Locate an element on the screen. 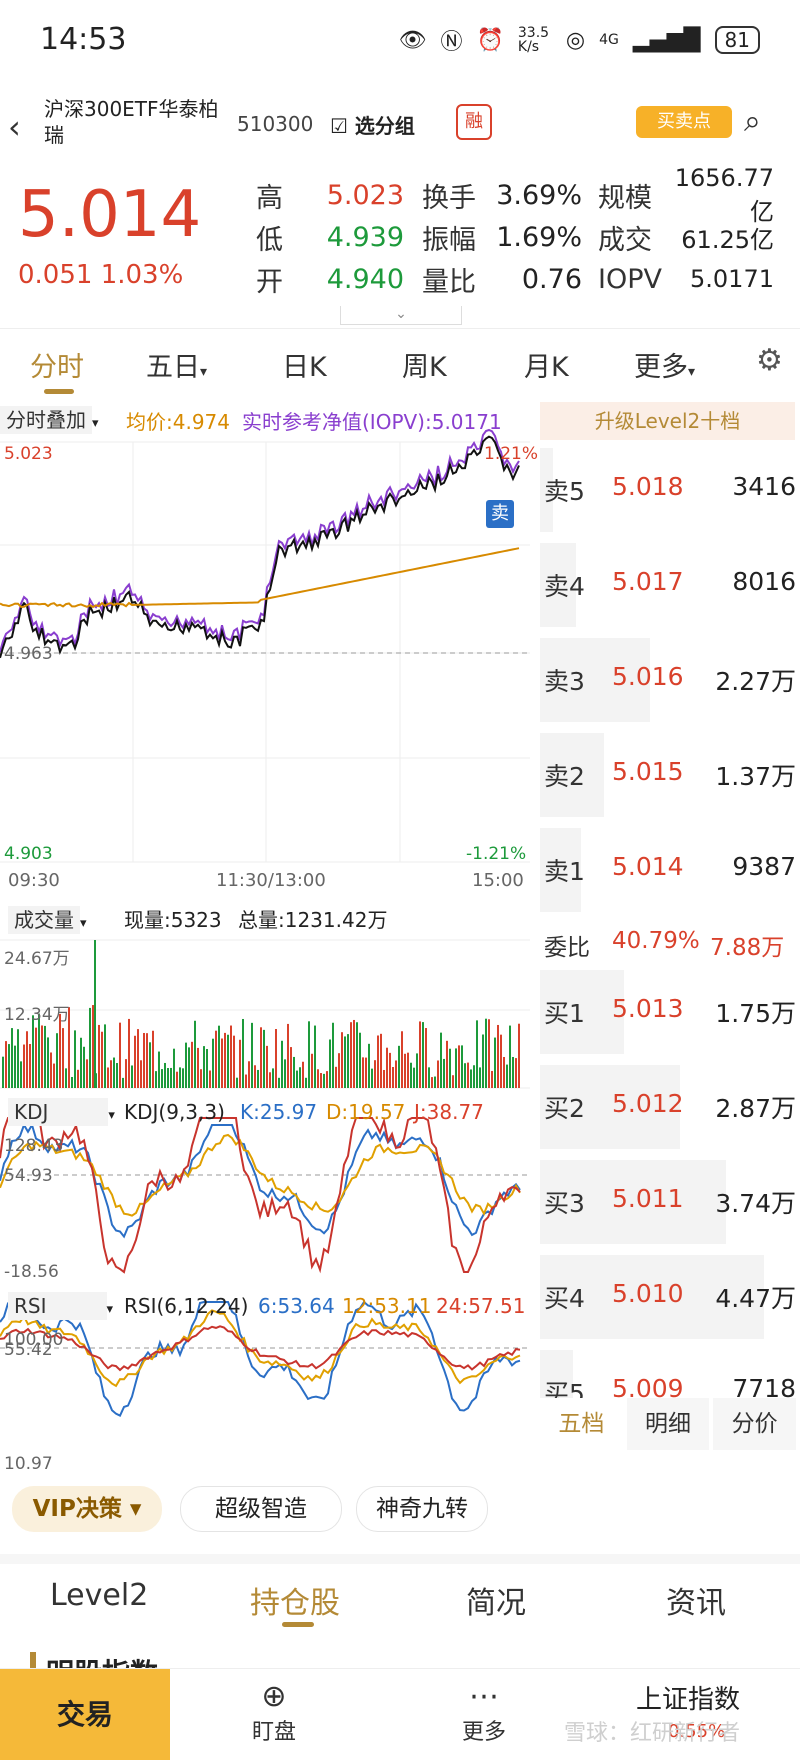  dropdown-icon: ▾ is located at coordinates (204, 372).